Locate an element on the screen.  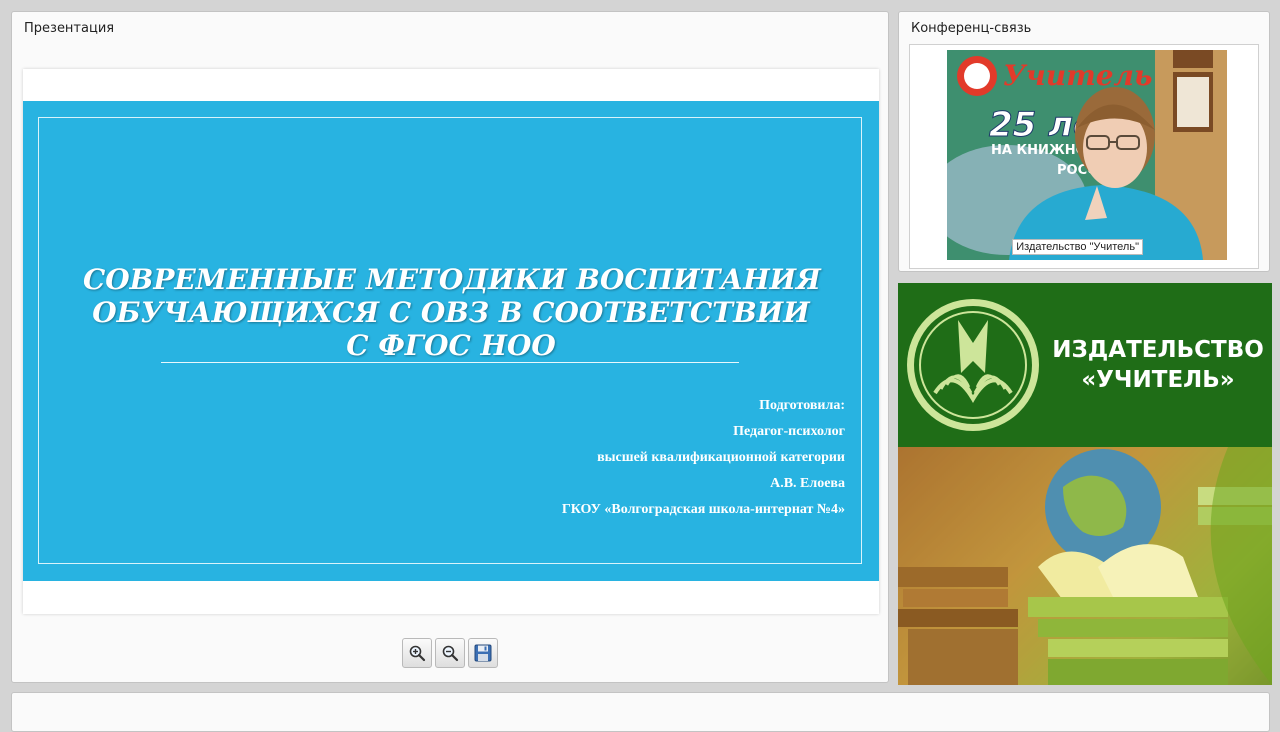
presentation-panel-title: Презентация is located at coordinates (69, 28).